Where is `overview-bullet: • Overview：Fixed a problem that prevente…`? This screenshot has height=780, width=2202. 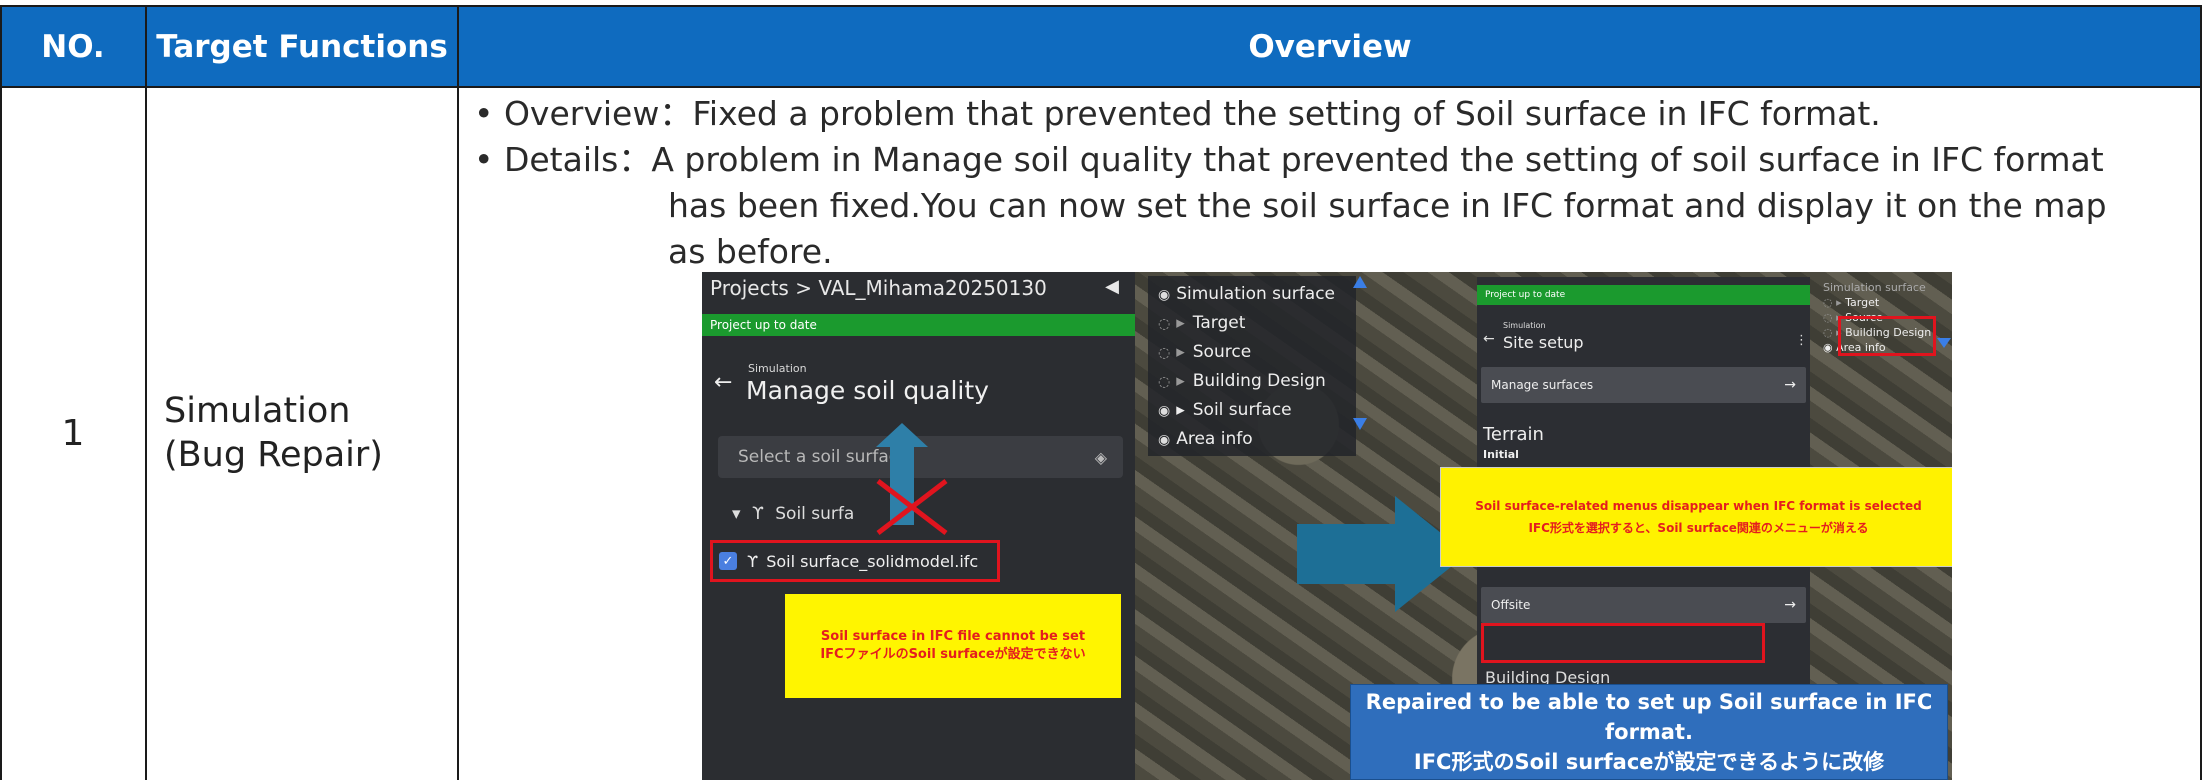
overview-bullet: • Overview：Fixed a problem that prevente… is located at coordinates (1177, 113).